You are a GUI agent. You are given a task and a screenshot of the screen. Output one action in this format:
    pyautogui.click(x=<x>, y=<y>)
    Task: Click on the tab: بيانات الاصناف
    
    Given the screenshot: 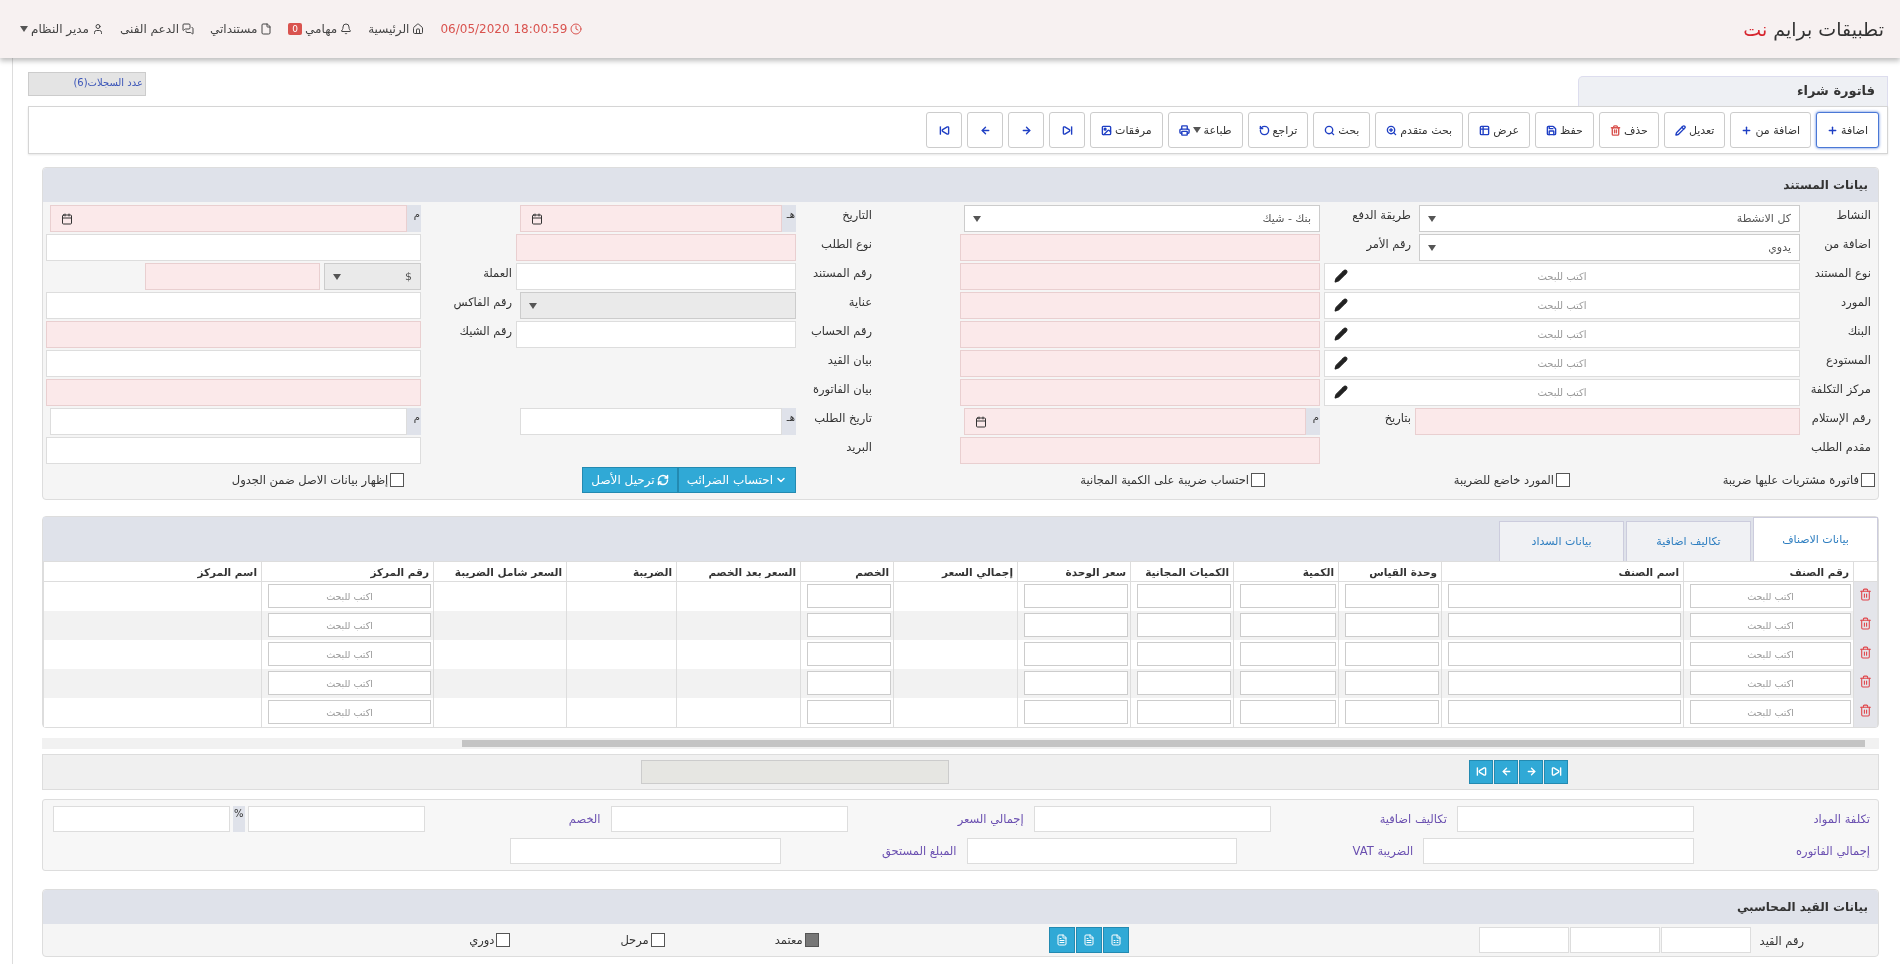 What is the action you would take?
    pyautogui.click(x=1815, y=539)
    